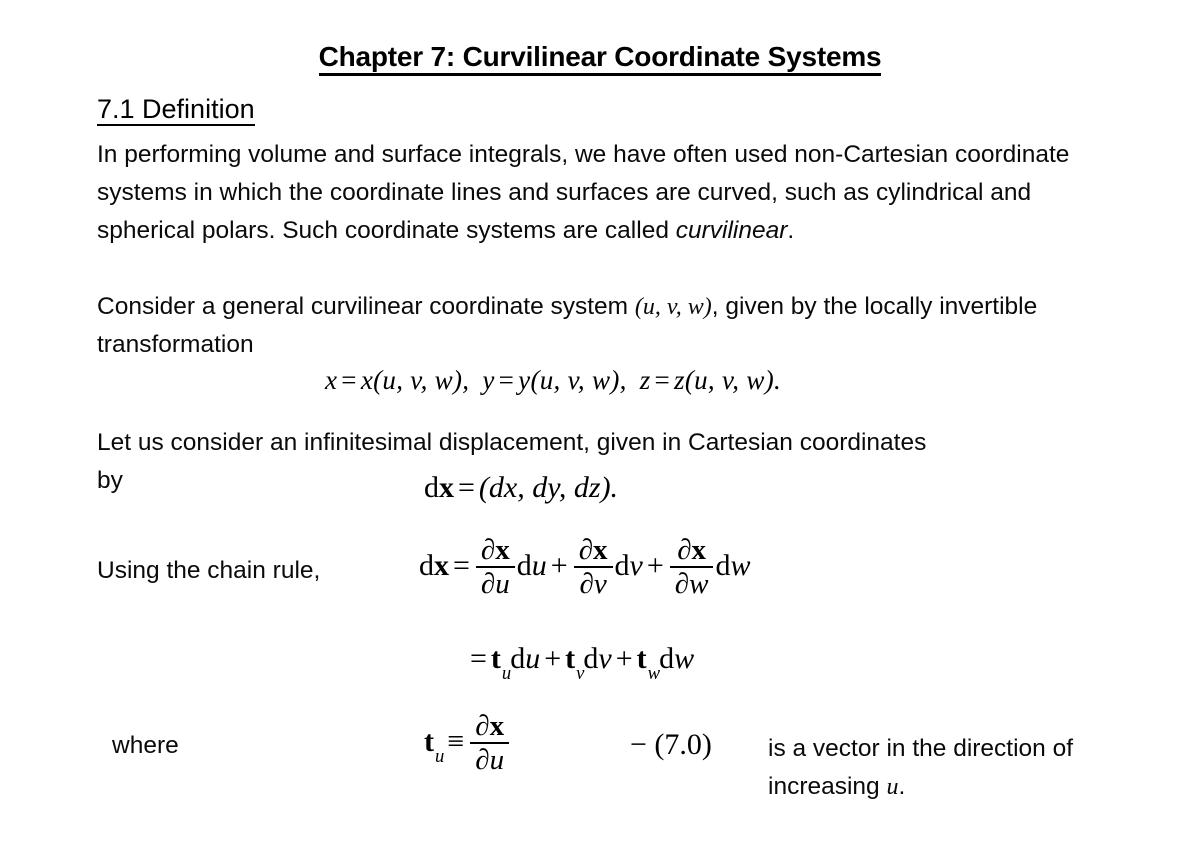  What do you see at coordinates (331, 380) in the screenshot?
I see `transformation-x-lhs: x` at bounding box center [331, 380].